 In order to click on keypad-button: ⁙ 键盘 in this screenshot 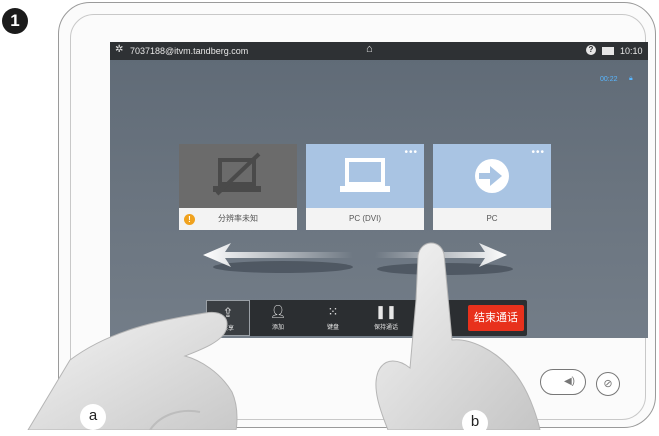, I will do `click(333, 318)`.